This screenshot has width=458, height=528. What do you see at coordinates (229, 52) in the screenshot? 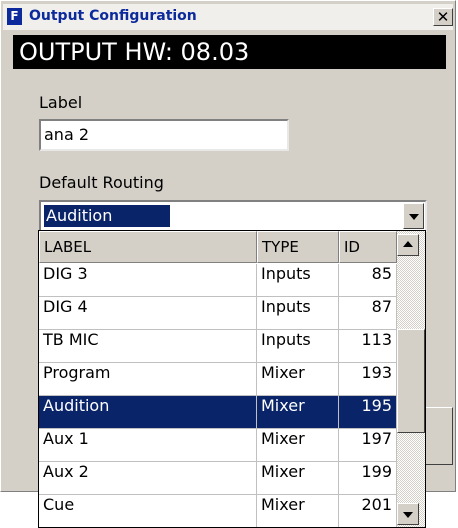
I see `output-hw-banner: OUTPUT HW: 08.03` at bounding box center [229, 52].